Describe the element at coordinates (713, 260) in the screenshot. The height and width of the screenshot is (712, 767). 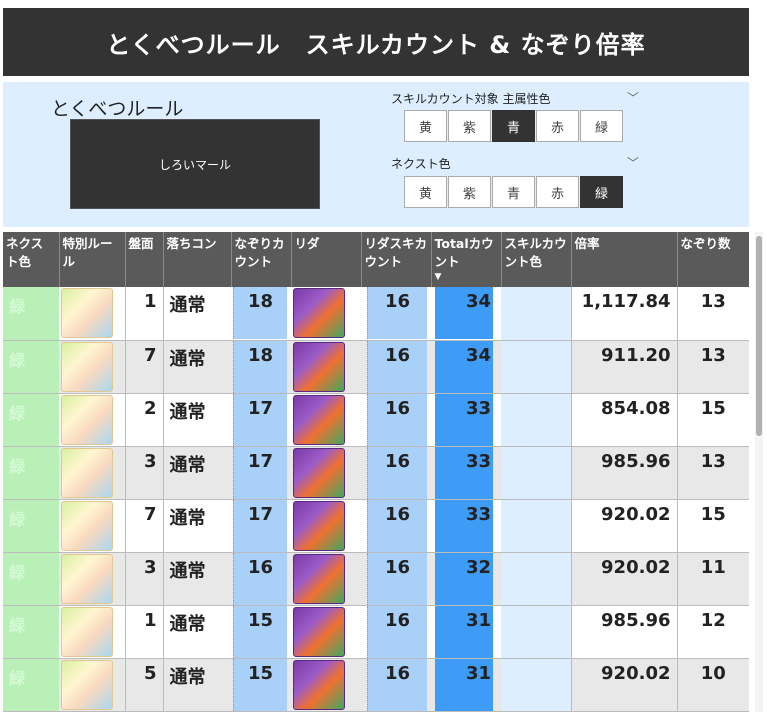
I see `header-trace-number: なぞり数` at that location.